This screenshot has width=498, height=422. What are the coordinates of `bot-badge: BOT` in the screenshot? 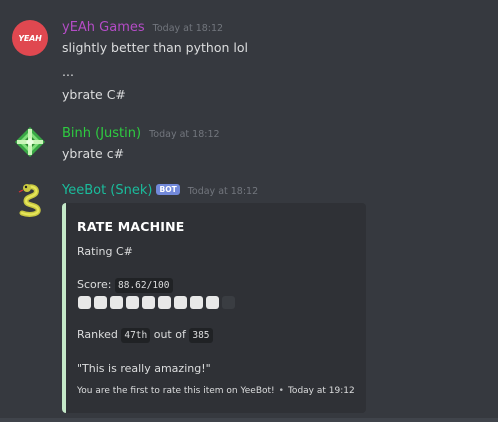 It's located at (168, 189).